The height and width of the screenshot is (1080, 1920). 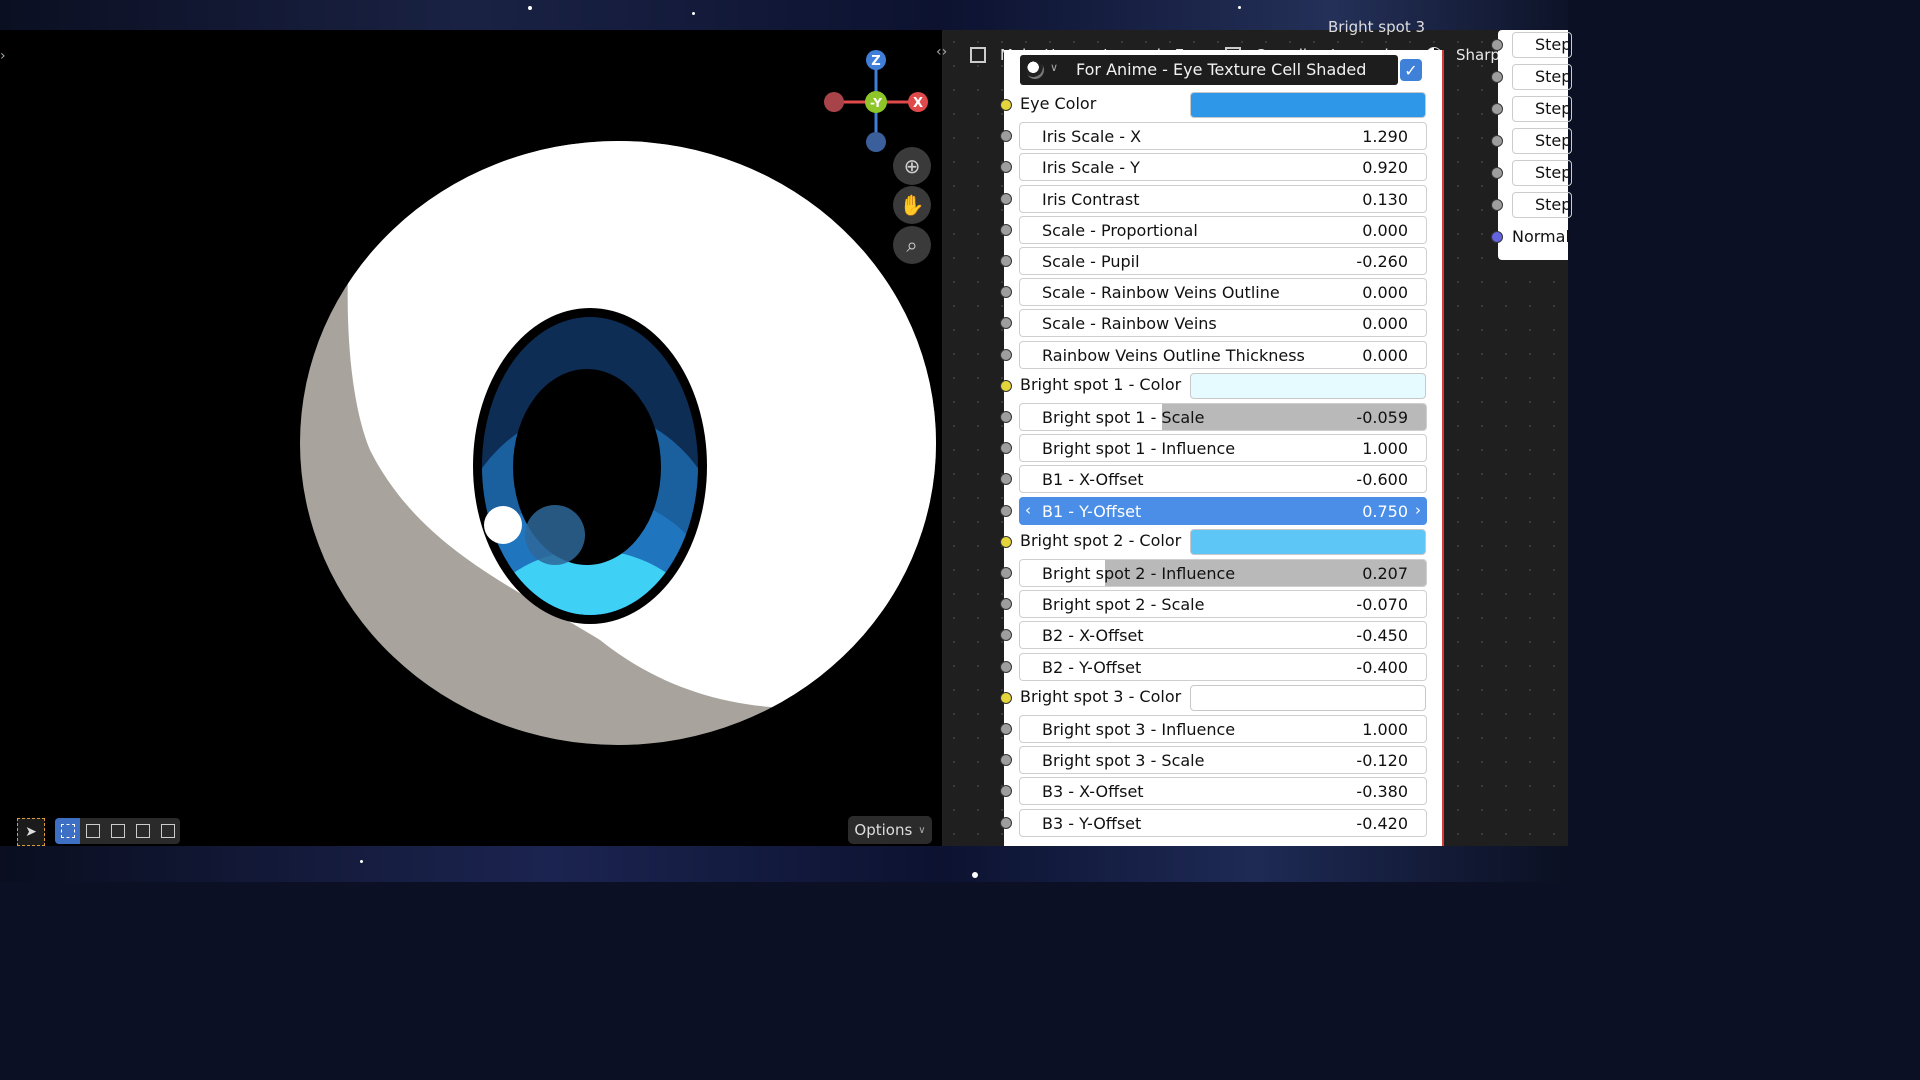 I want to click on select-intersect-icon, so click(x=167, y=831).